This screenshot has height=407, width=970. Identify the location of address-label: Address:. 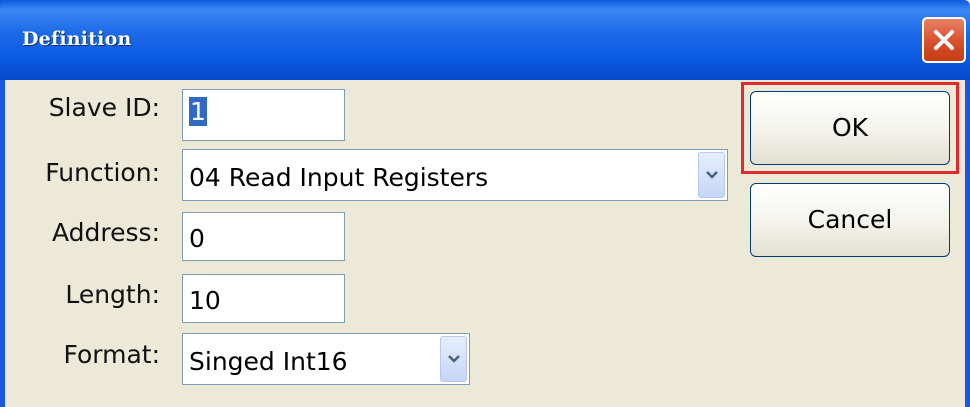
(106, 232).